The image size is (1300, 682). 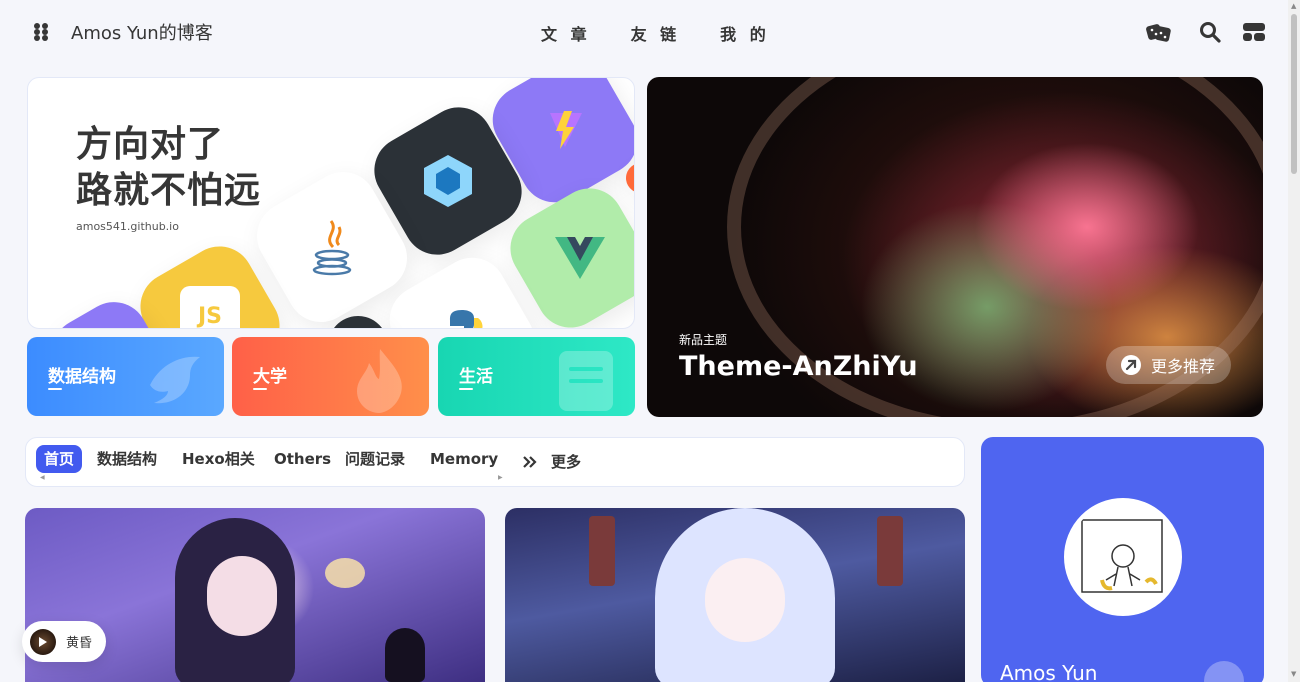 What do you see at coordinates (169, 167) in the screenshot?
I see `banner-title: 方向对了 路就不怕远` at bounding box center [169, 167].